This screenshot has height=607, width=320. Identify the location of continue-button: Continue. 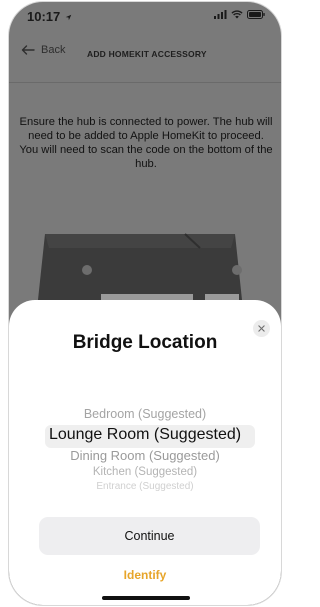
(149, 536).